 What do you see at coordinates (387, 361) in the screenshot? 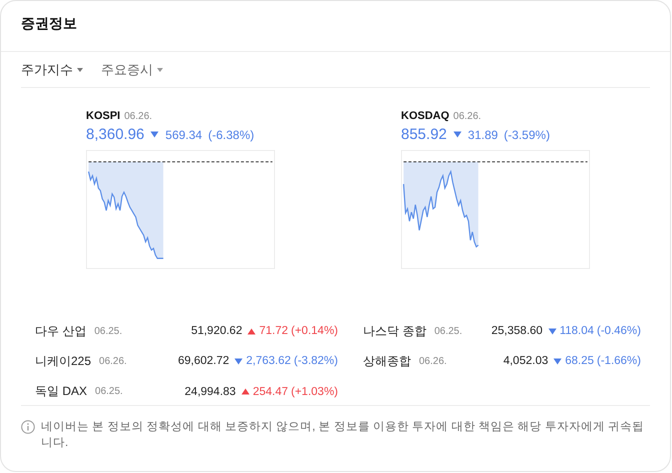
I see `market-name: 상해종합` at bounding box center [387, 361].